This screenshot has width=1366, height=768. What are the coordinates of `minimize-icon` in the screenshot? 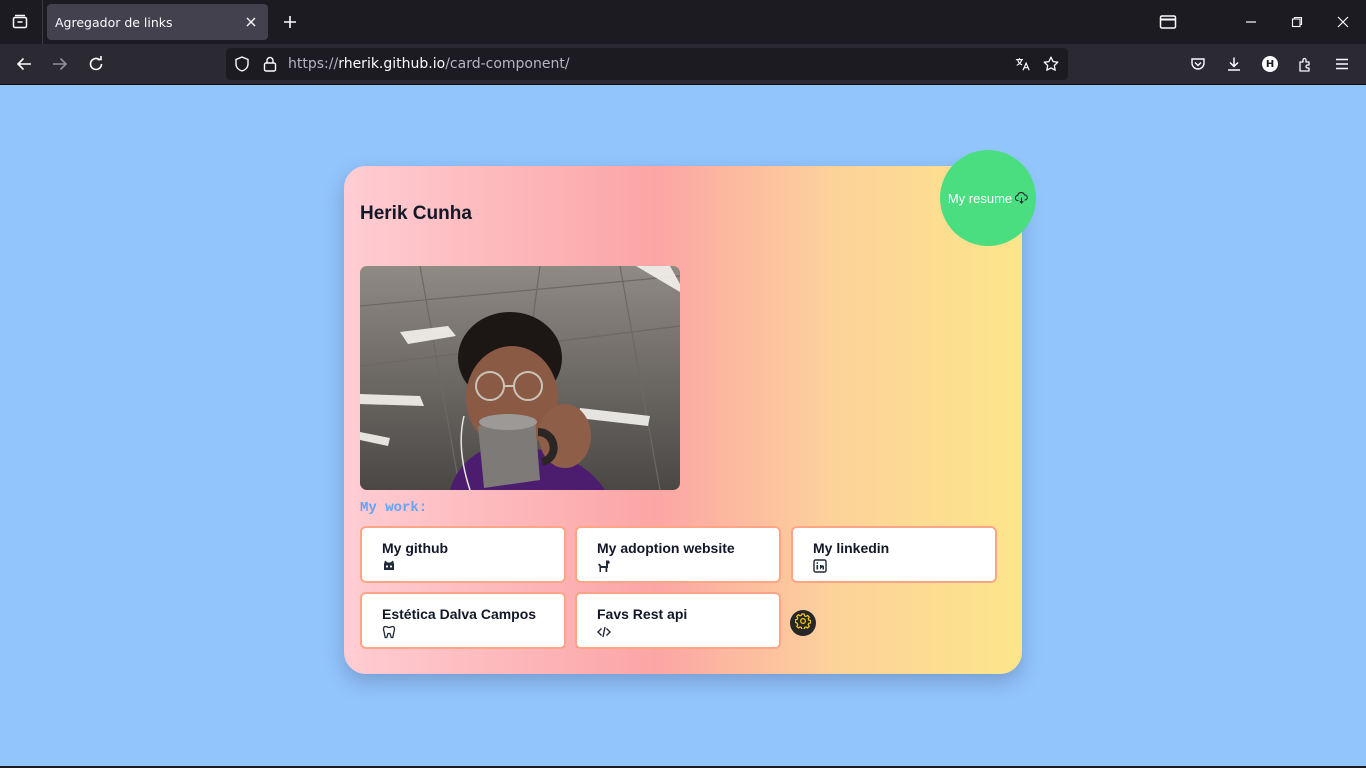 It's located at (1251, 22).